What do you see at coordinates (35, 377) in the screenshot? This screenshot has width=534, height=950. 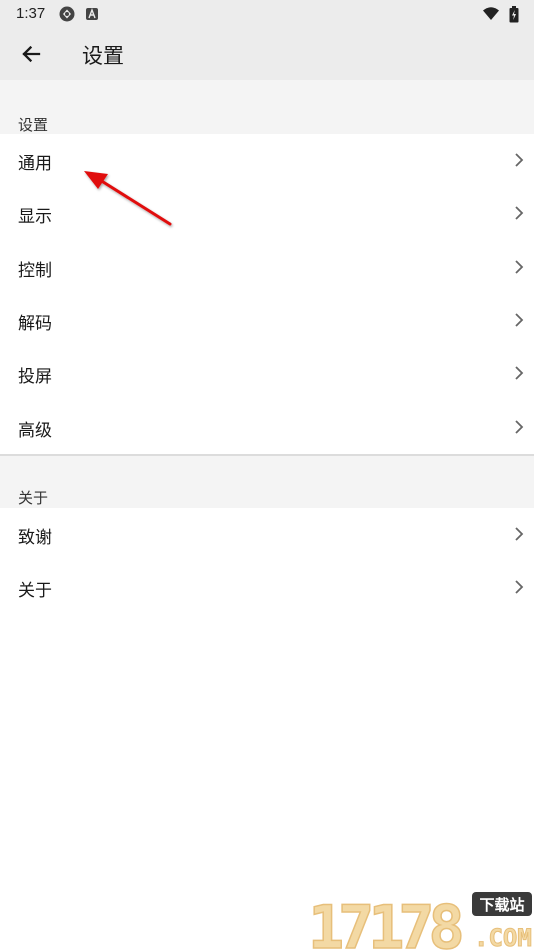 I see `settings-item-label: 投屏` at bounding box center [35, 377].